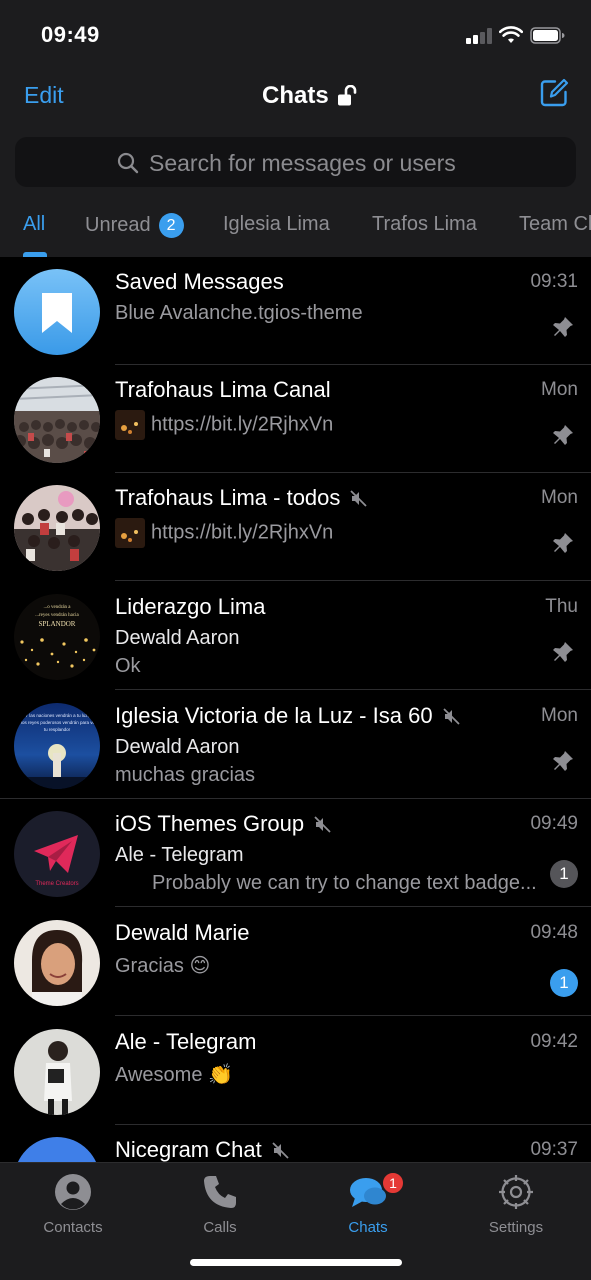  I want to click on gear-icon, so click(516, 1192).